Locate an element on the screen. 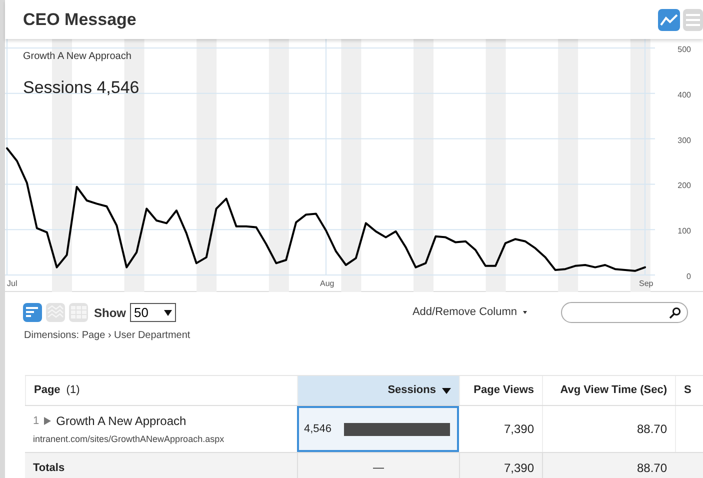  list-icon is located at coordinates (693, 19).